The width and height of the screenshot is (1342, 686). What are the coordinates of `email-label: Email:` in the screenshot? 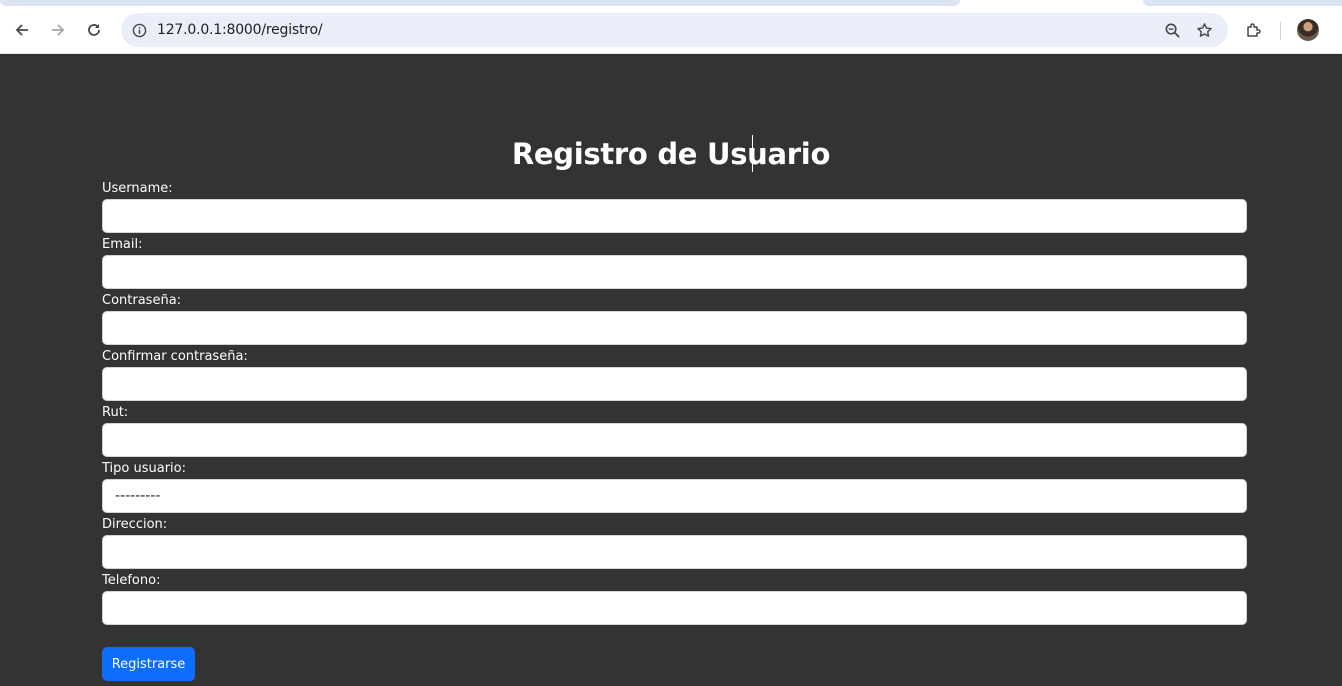 It's located at (122, 244).